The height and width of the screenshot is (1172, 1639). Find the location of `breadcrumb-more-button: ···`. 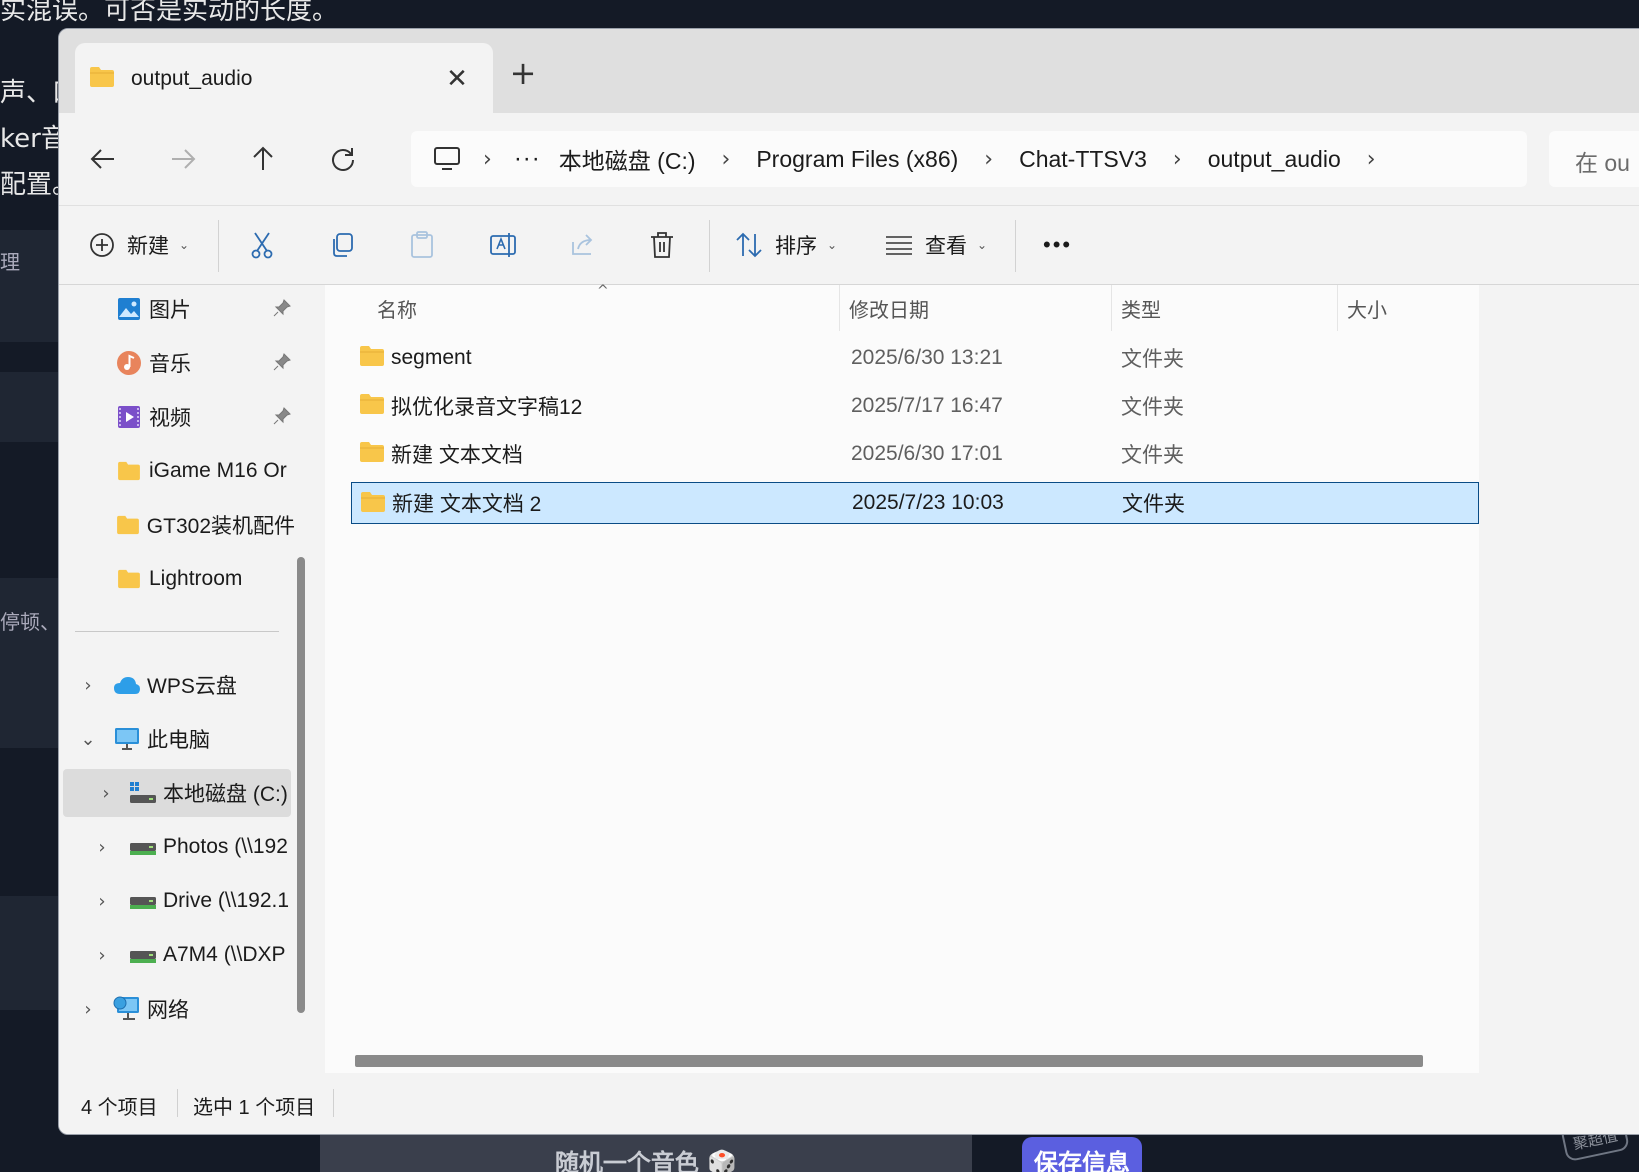

breadcrumb-more-button: ··· is located at coordinates (527, 159).